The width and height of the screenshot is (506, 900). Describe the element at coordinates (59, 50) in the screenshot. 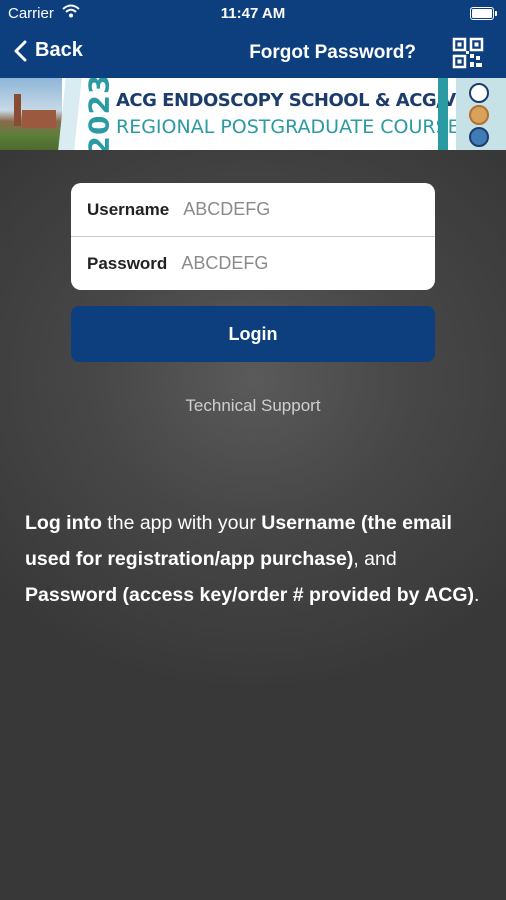

I see `back-label: Back` at that location.